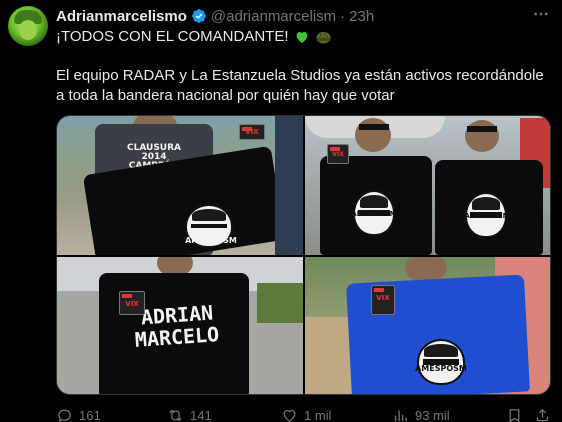 This screenshot has height=422, width=562. I want to click on reply-icon, so click(64, 415).